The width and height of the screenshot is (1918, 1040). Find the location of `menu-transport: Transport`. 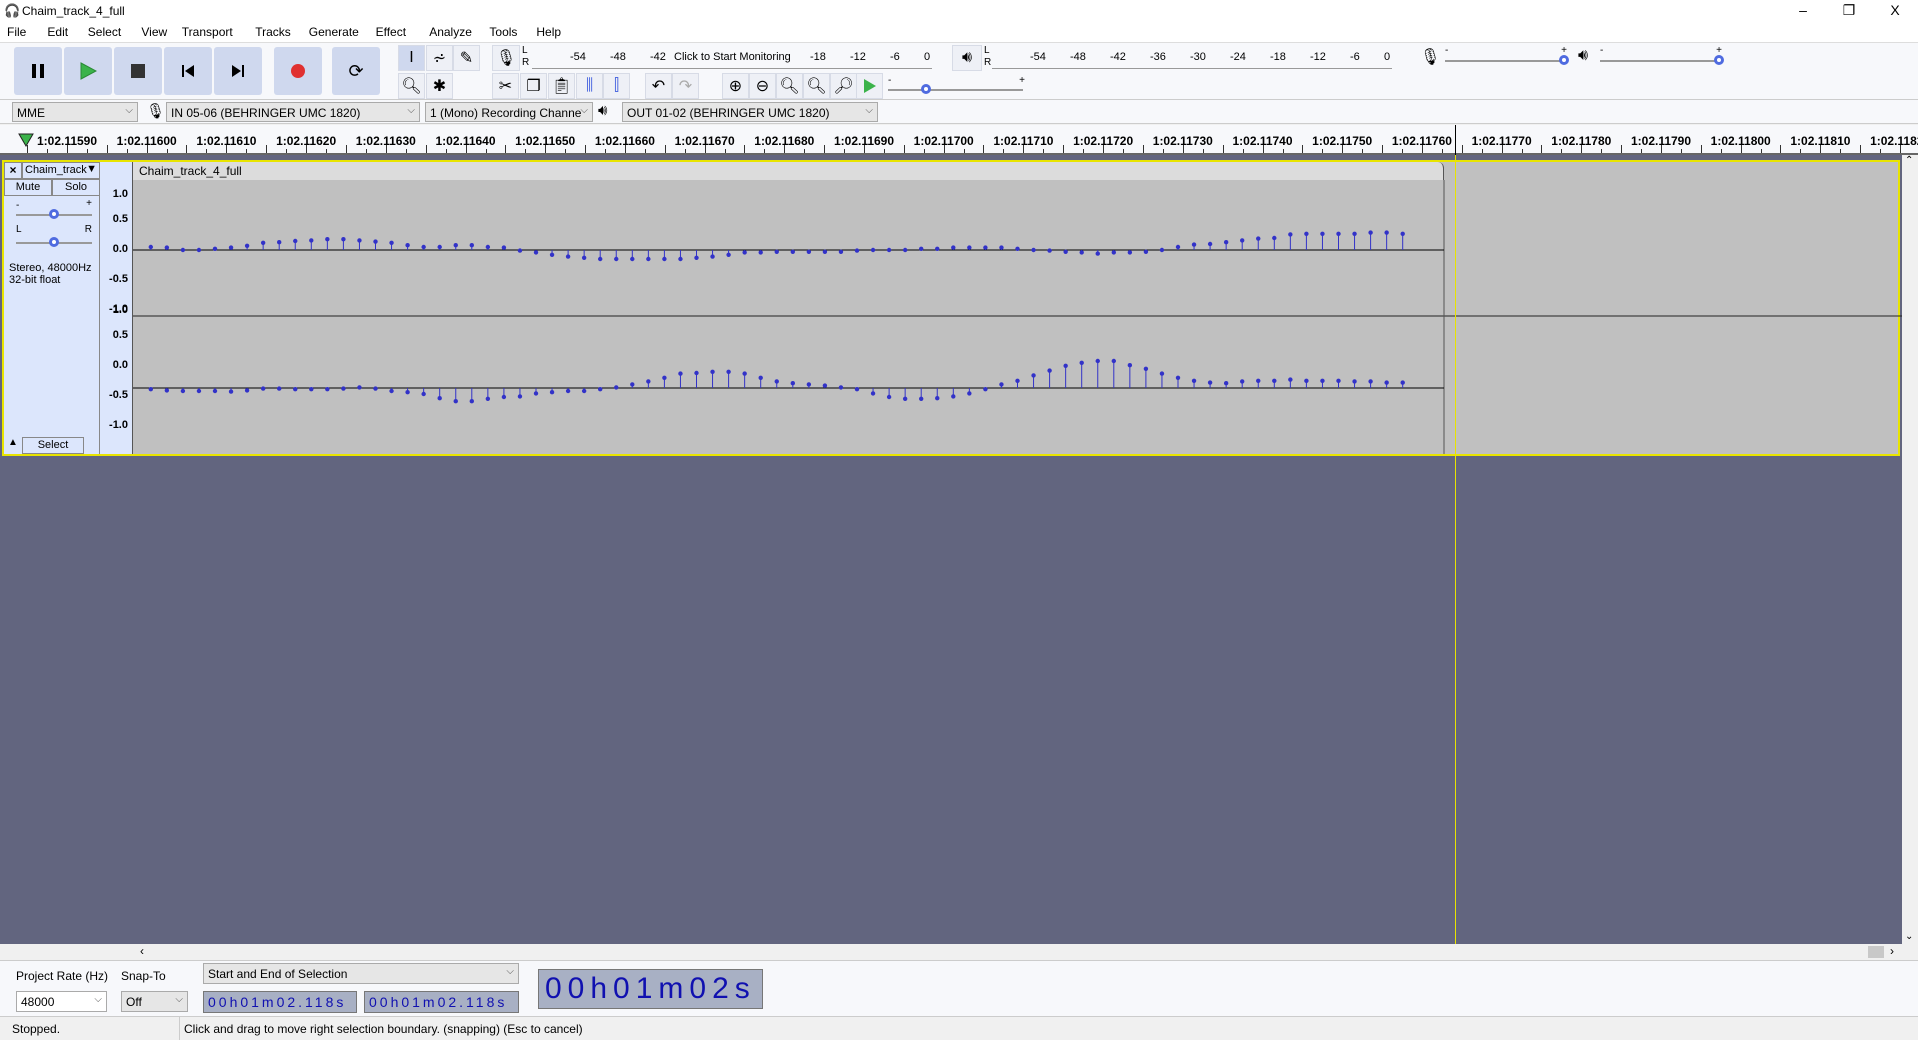

menu-transport: Transport is located at coordinates (207, 32).